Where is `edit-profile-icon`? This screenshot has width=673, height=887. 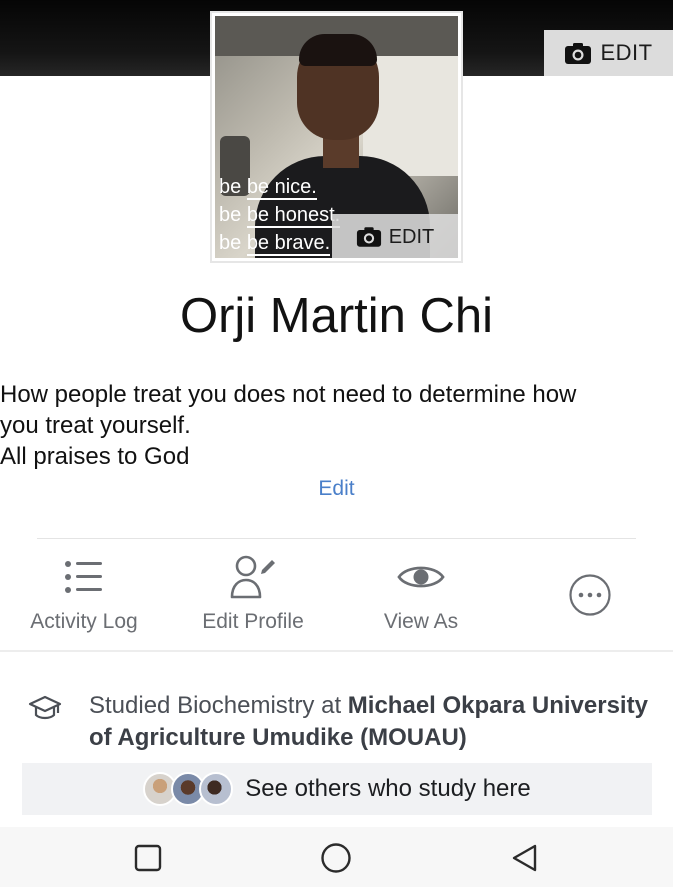
edit-profile-icon is located at coordinates (252, 577).